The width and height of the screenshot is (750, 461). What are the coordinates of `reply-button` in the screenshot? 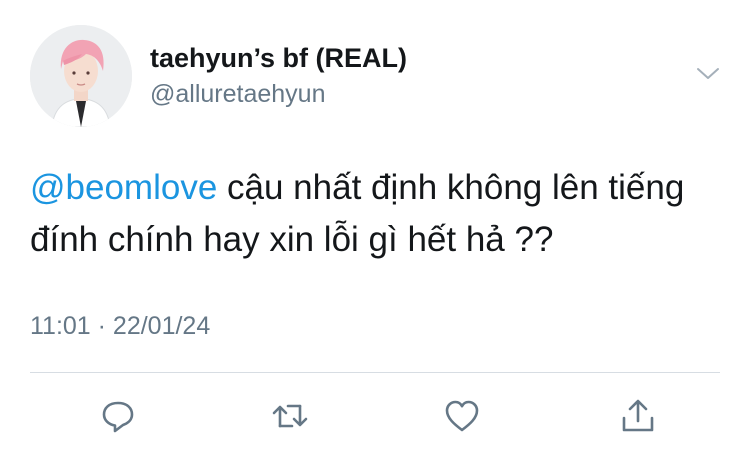 It's located at (118, 416).